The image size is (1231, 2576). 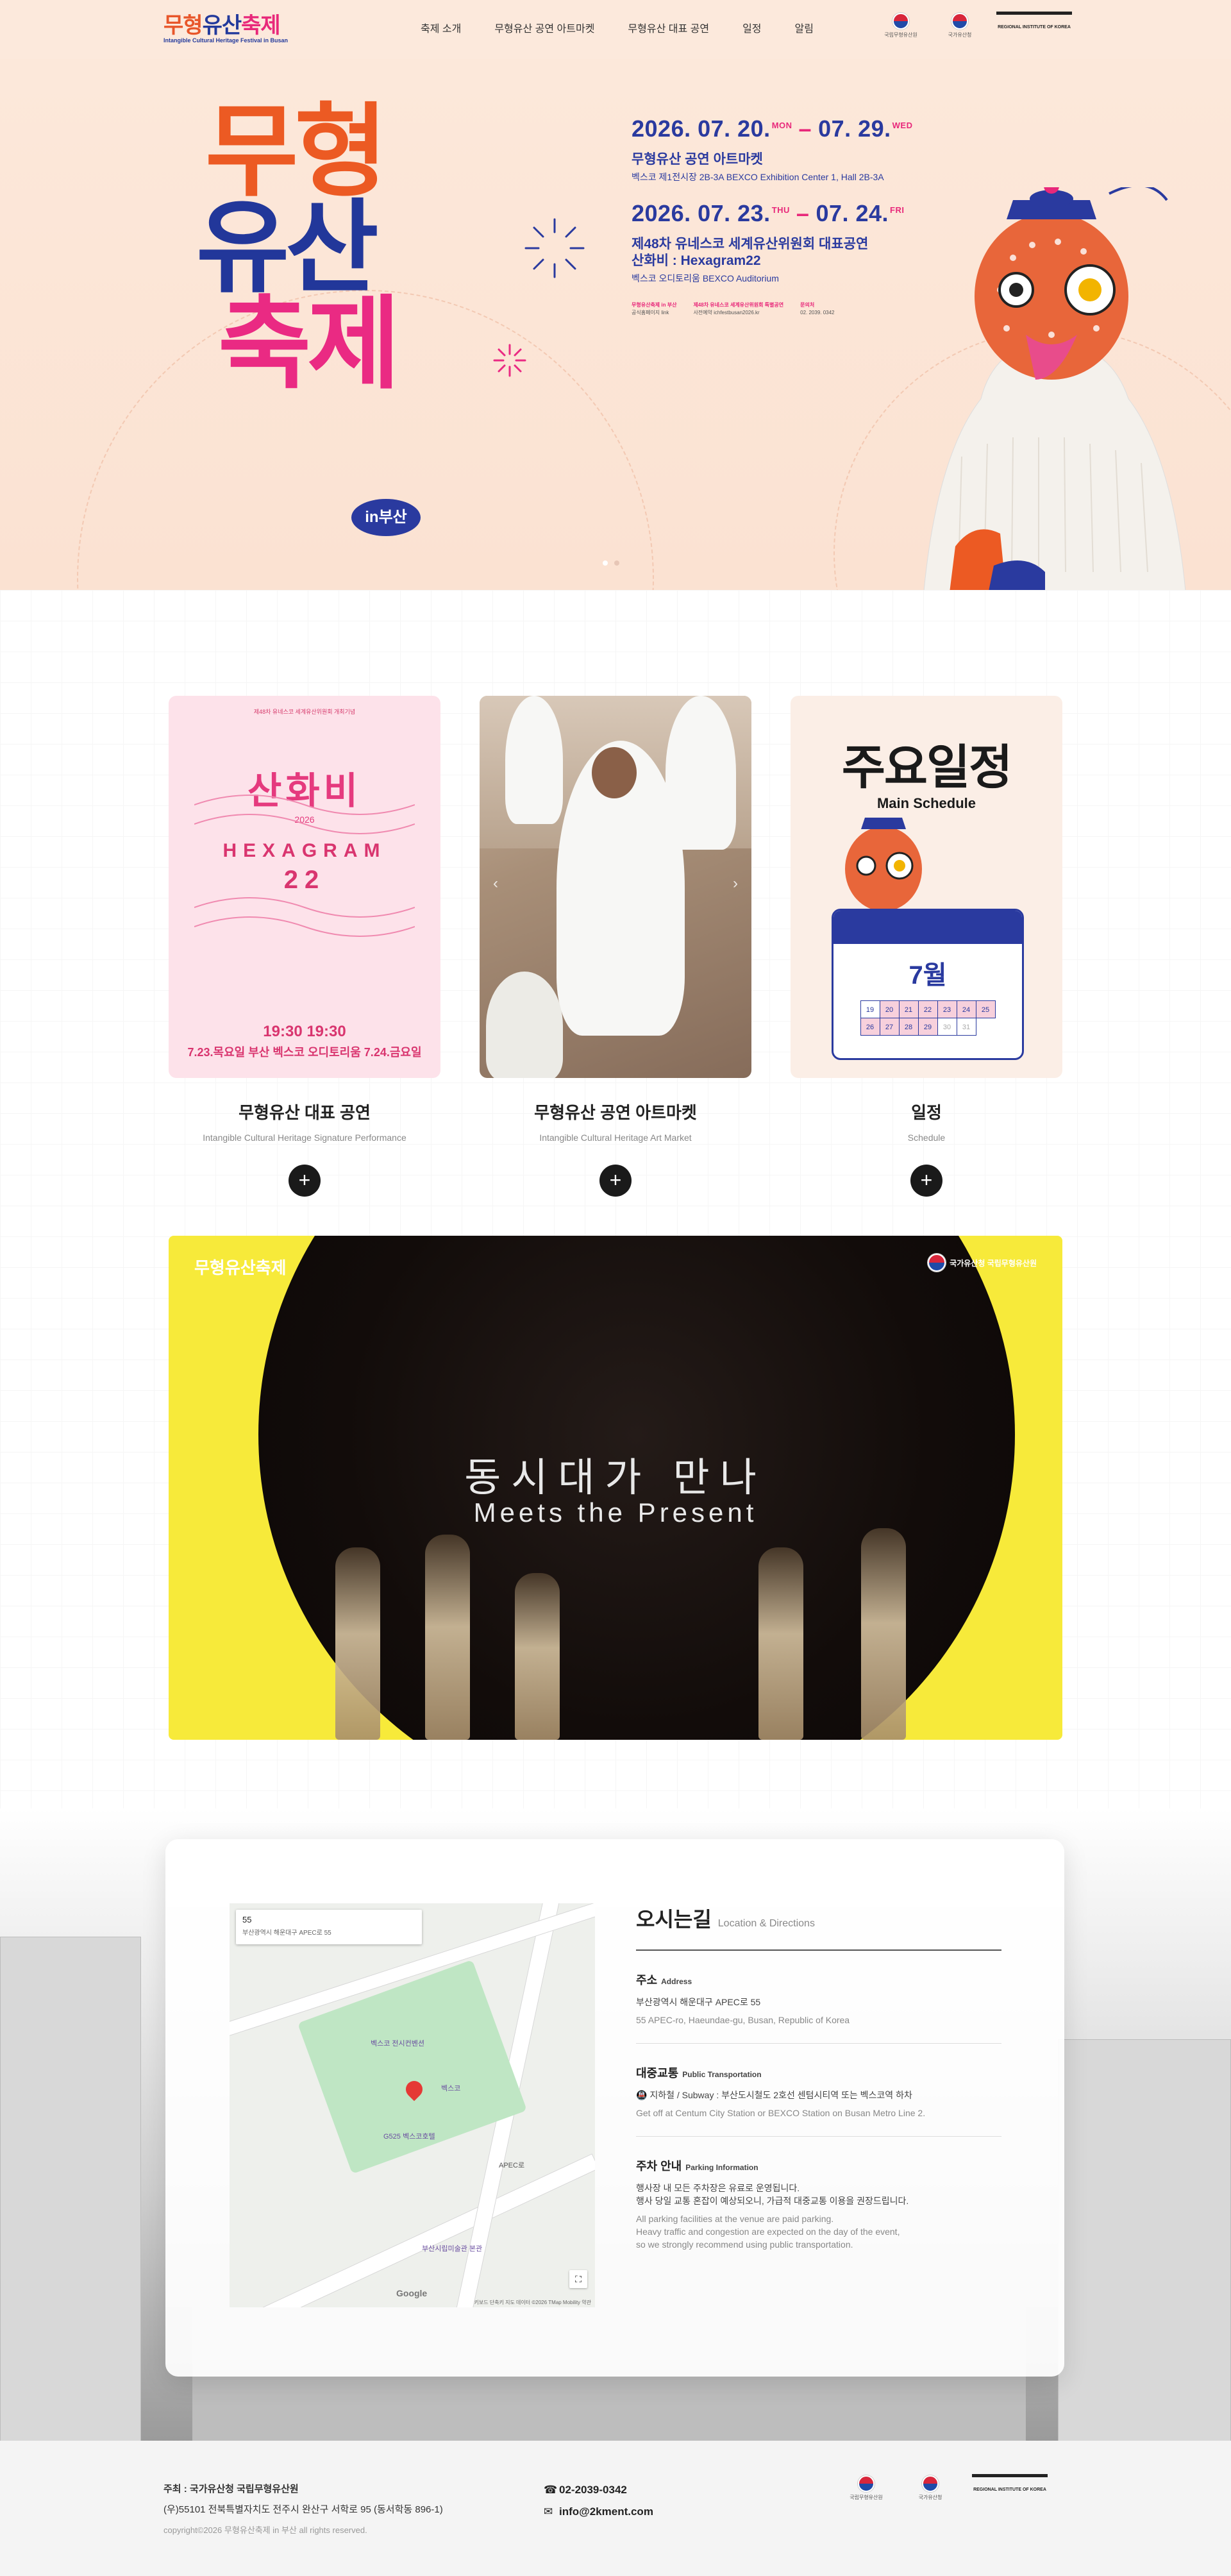 I want to click on nav-about: 축제 소개, so click(x=441, y=29).